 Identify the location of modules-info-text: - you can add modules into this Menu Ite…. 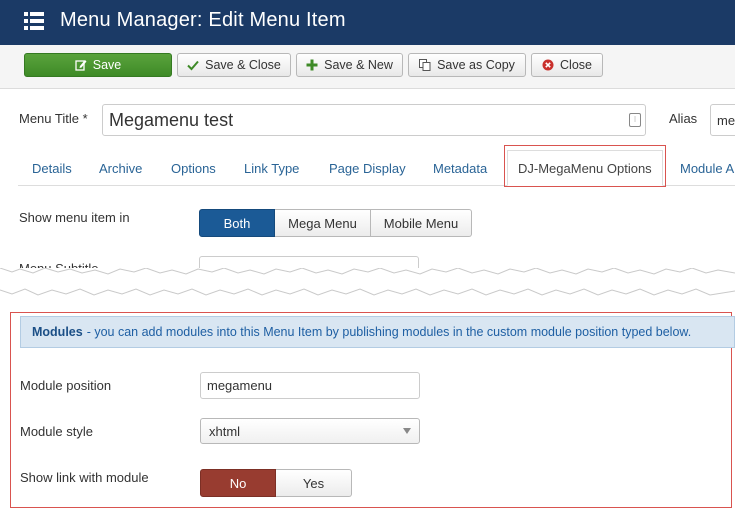
(389, 332).